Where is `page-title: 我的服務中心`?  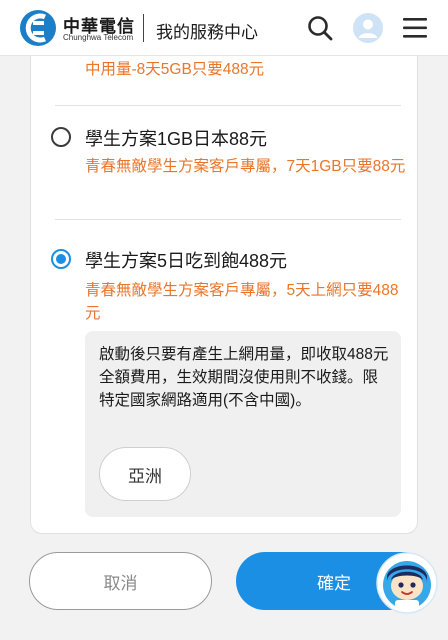
page-title: 我的服務中心 is located at coordinates (207, 32).